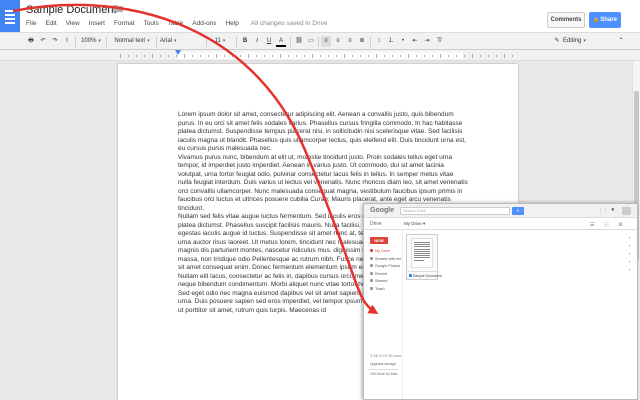  Describe the element at coordinates (596, 20) in the screenshot. I see `lock-icon: 🔒` at that location.